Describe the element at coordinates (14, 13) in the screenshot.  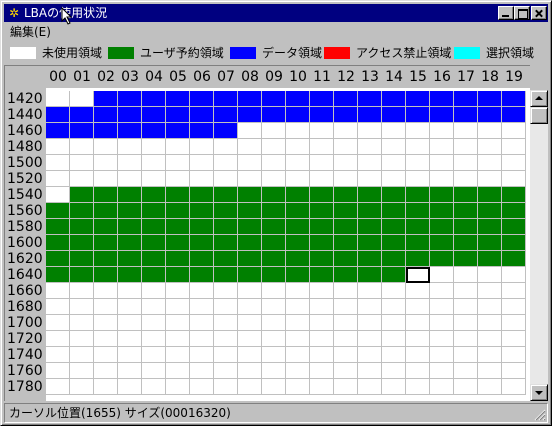
I see `gear-icon: ✲` at that location.